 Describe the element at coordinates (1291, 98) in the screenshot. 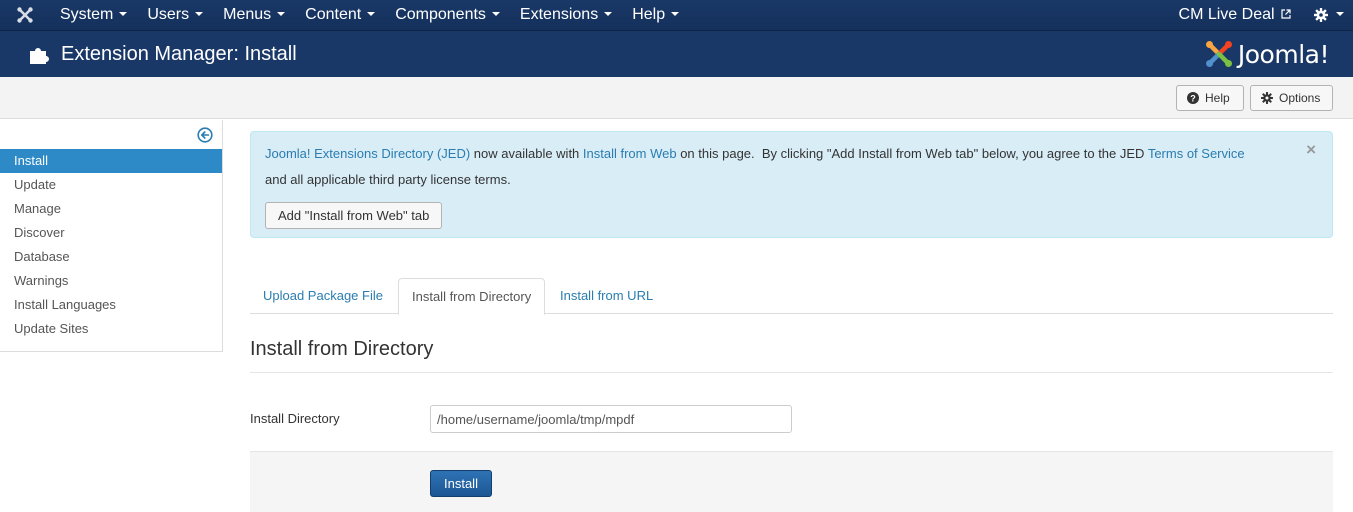

I see `options-button: Options` at that location.